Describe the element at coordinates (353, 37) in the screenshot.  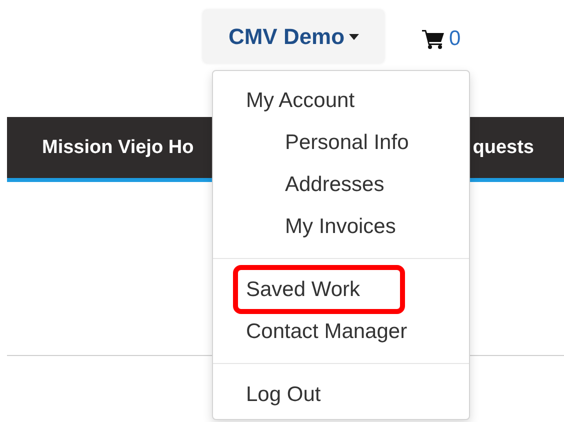
I see `caret-icon` at that location.